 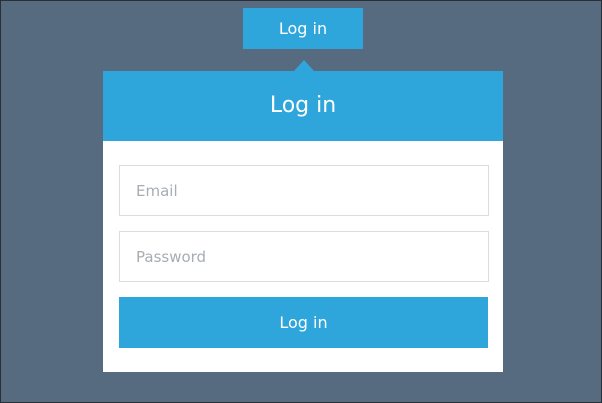 What do you see at coordinates (304, 190) in the screenshot?
I see `email-field` at bounding box center [304, 190].